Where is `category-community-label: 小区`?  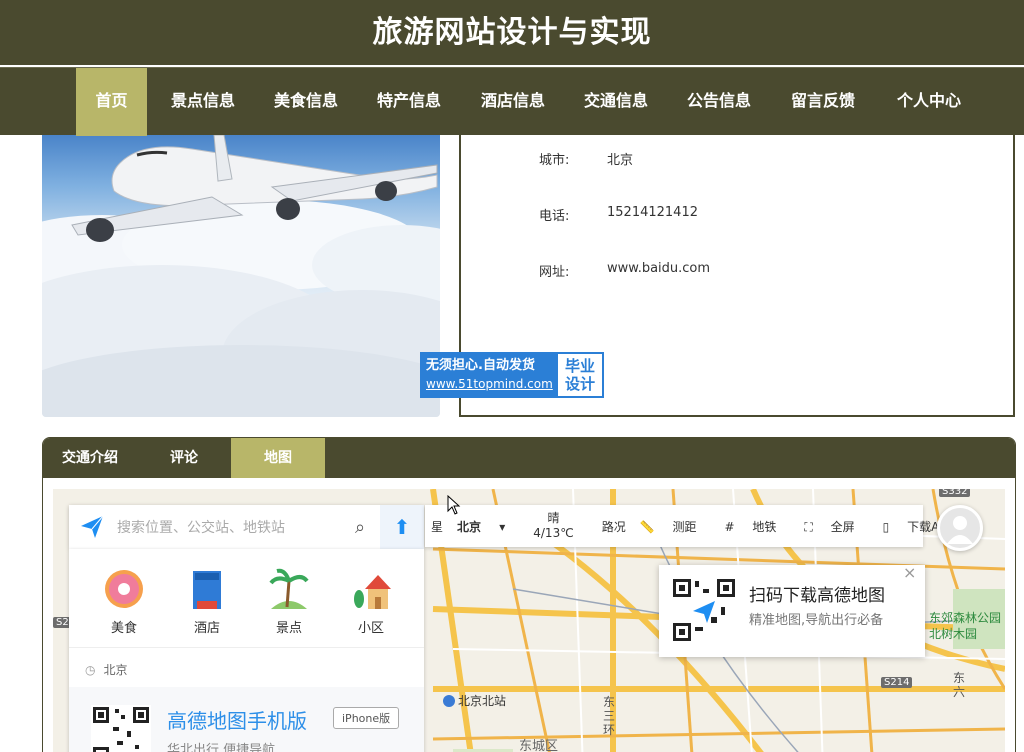
category-community-label: 小区 is located at coordinates (370, 628).